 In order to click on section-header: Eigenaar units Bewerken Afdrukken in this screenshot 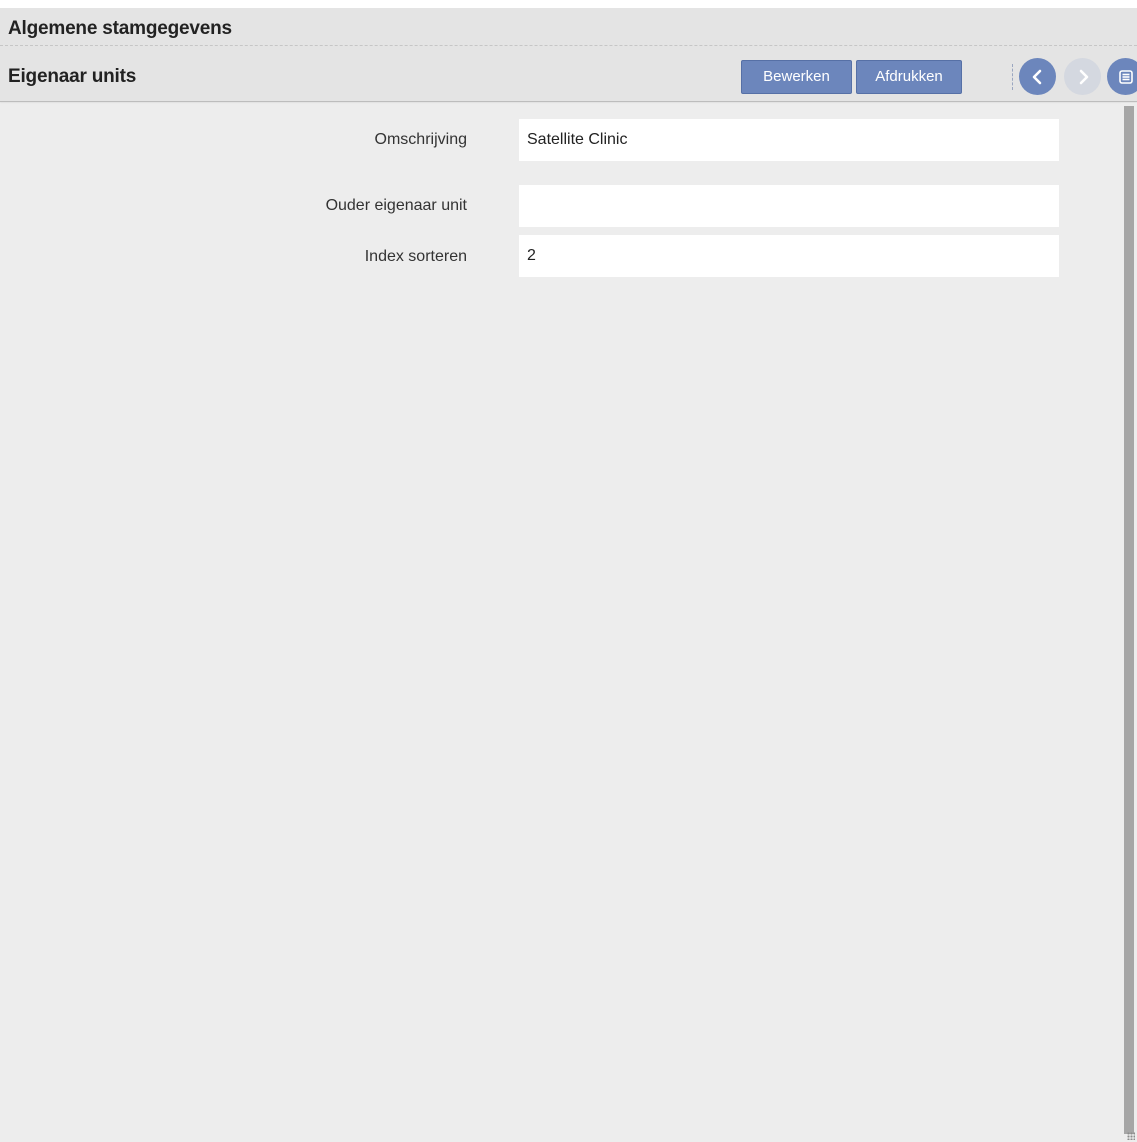, I will do `click(568, 74)`.